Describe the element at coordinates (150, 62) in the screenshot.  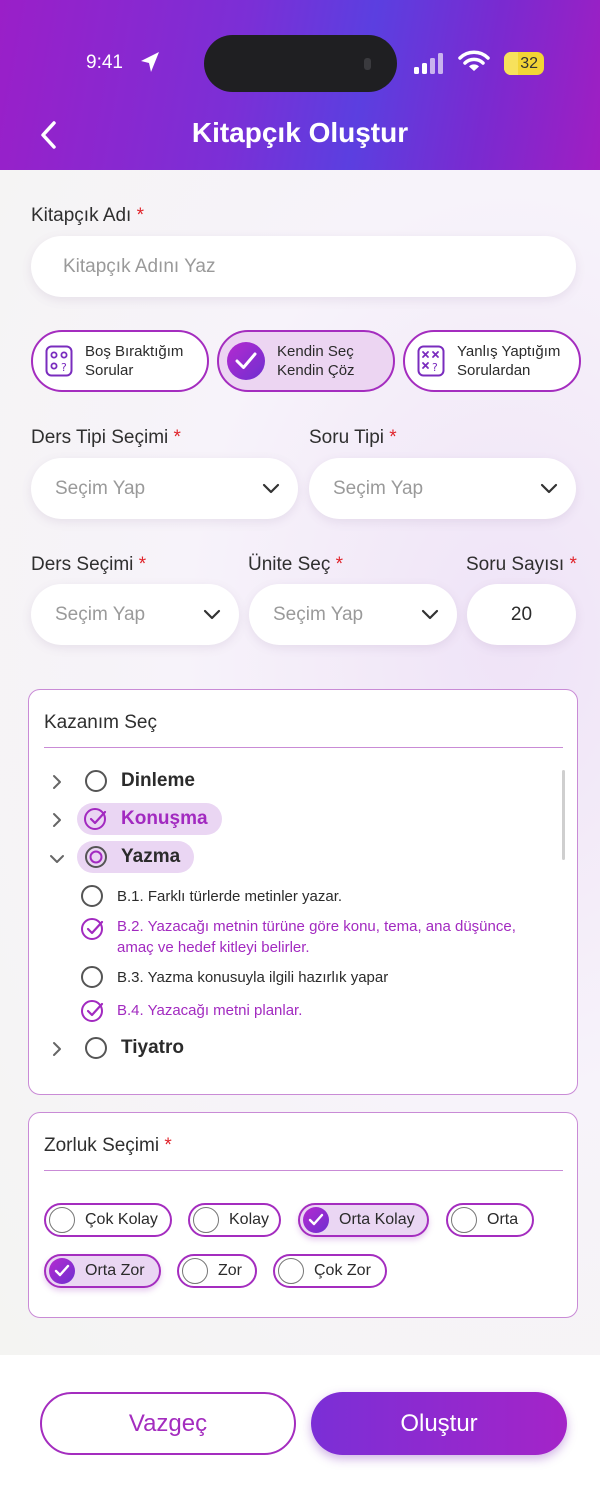
I see `location-arrow-icon` at that location.